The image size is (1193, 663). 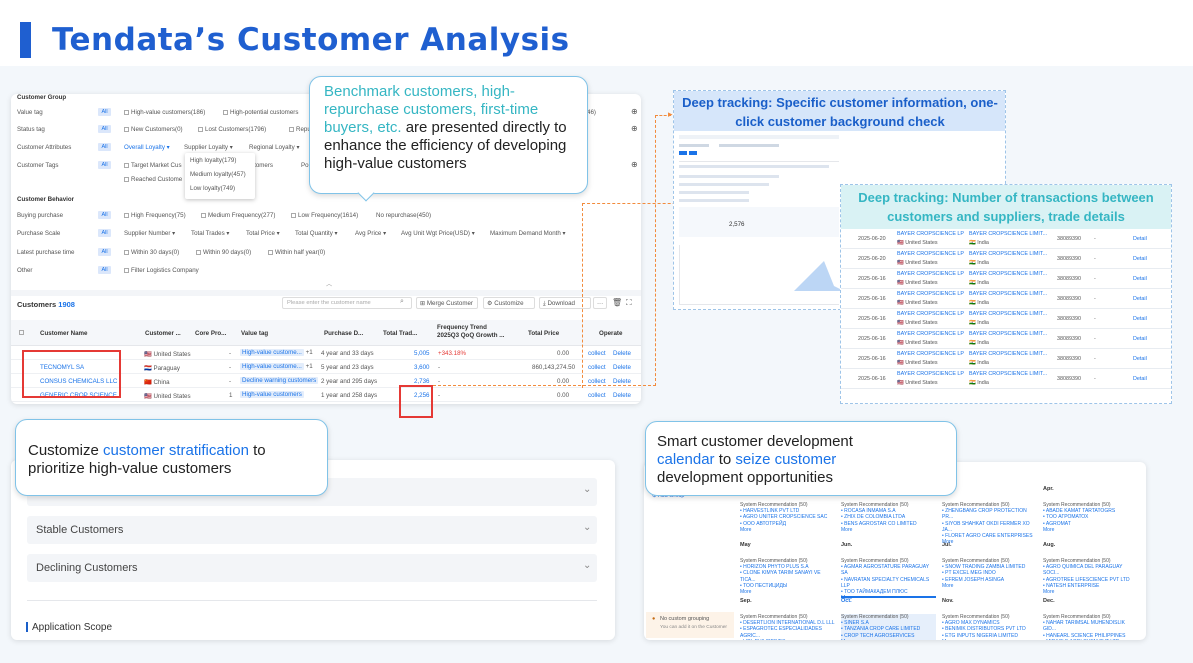 I want to click on search-icon: ⌕, so click(x=402, y=302).